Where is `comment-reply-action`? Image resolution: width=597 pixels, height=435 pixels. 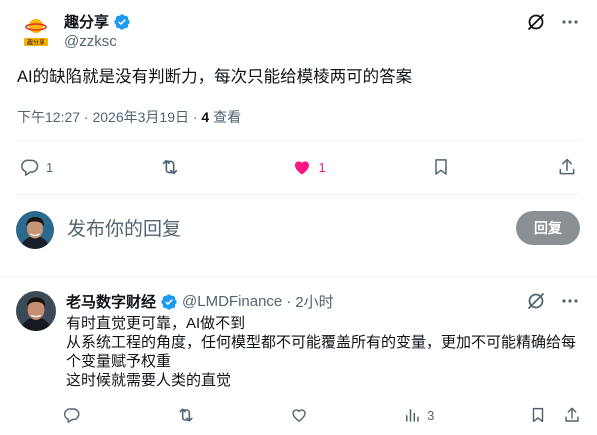
comment-reply-action is located at coordinates (72, 415).